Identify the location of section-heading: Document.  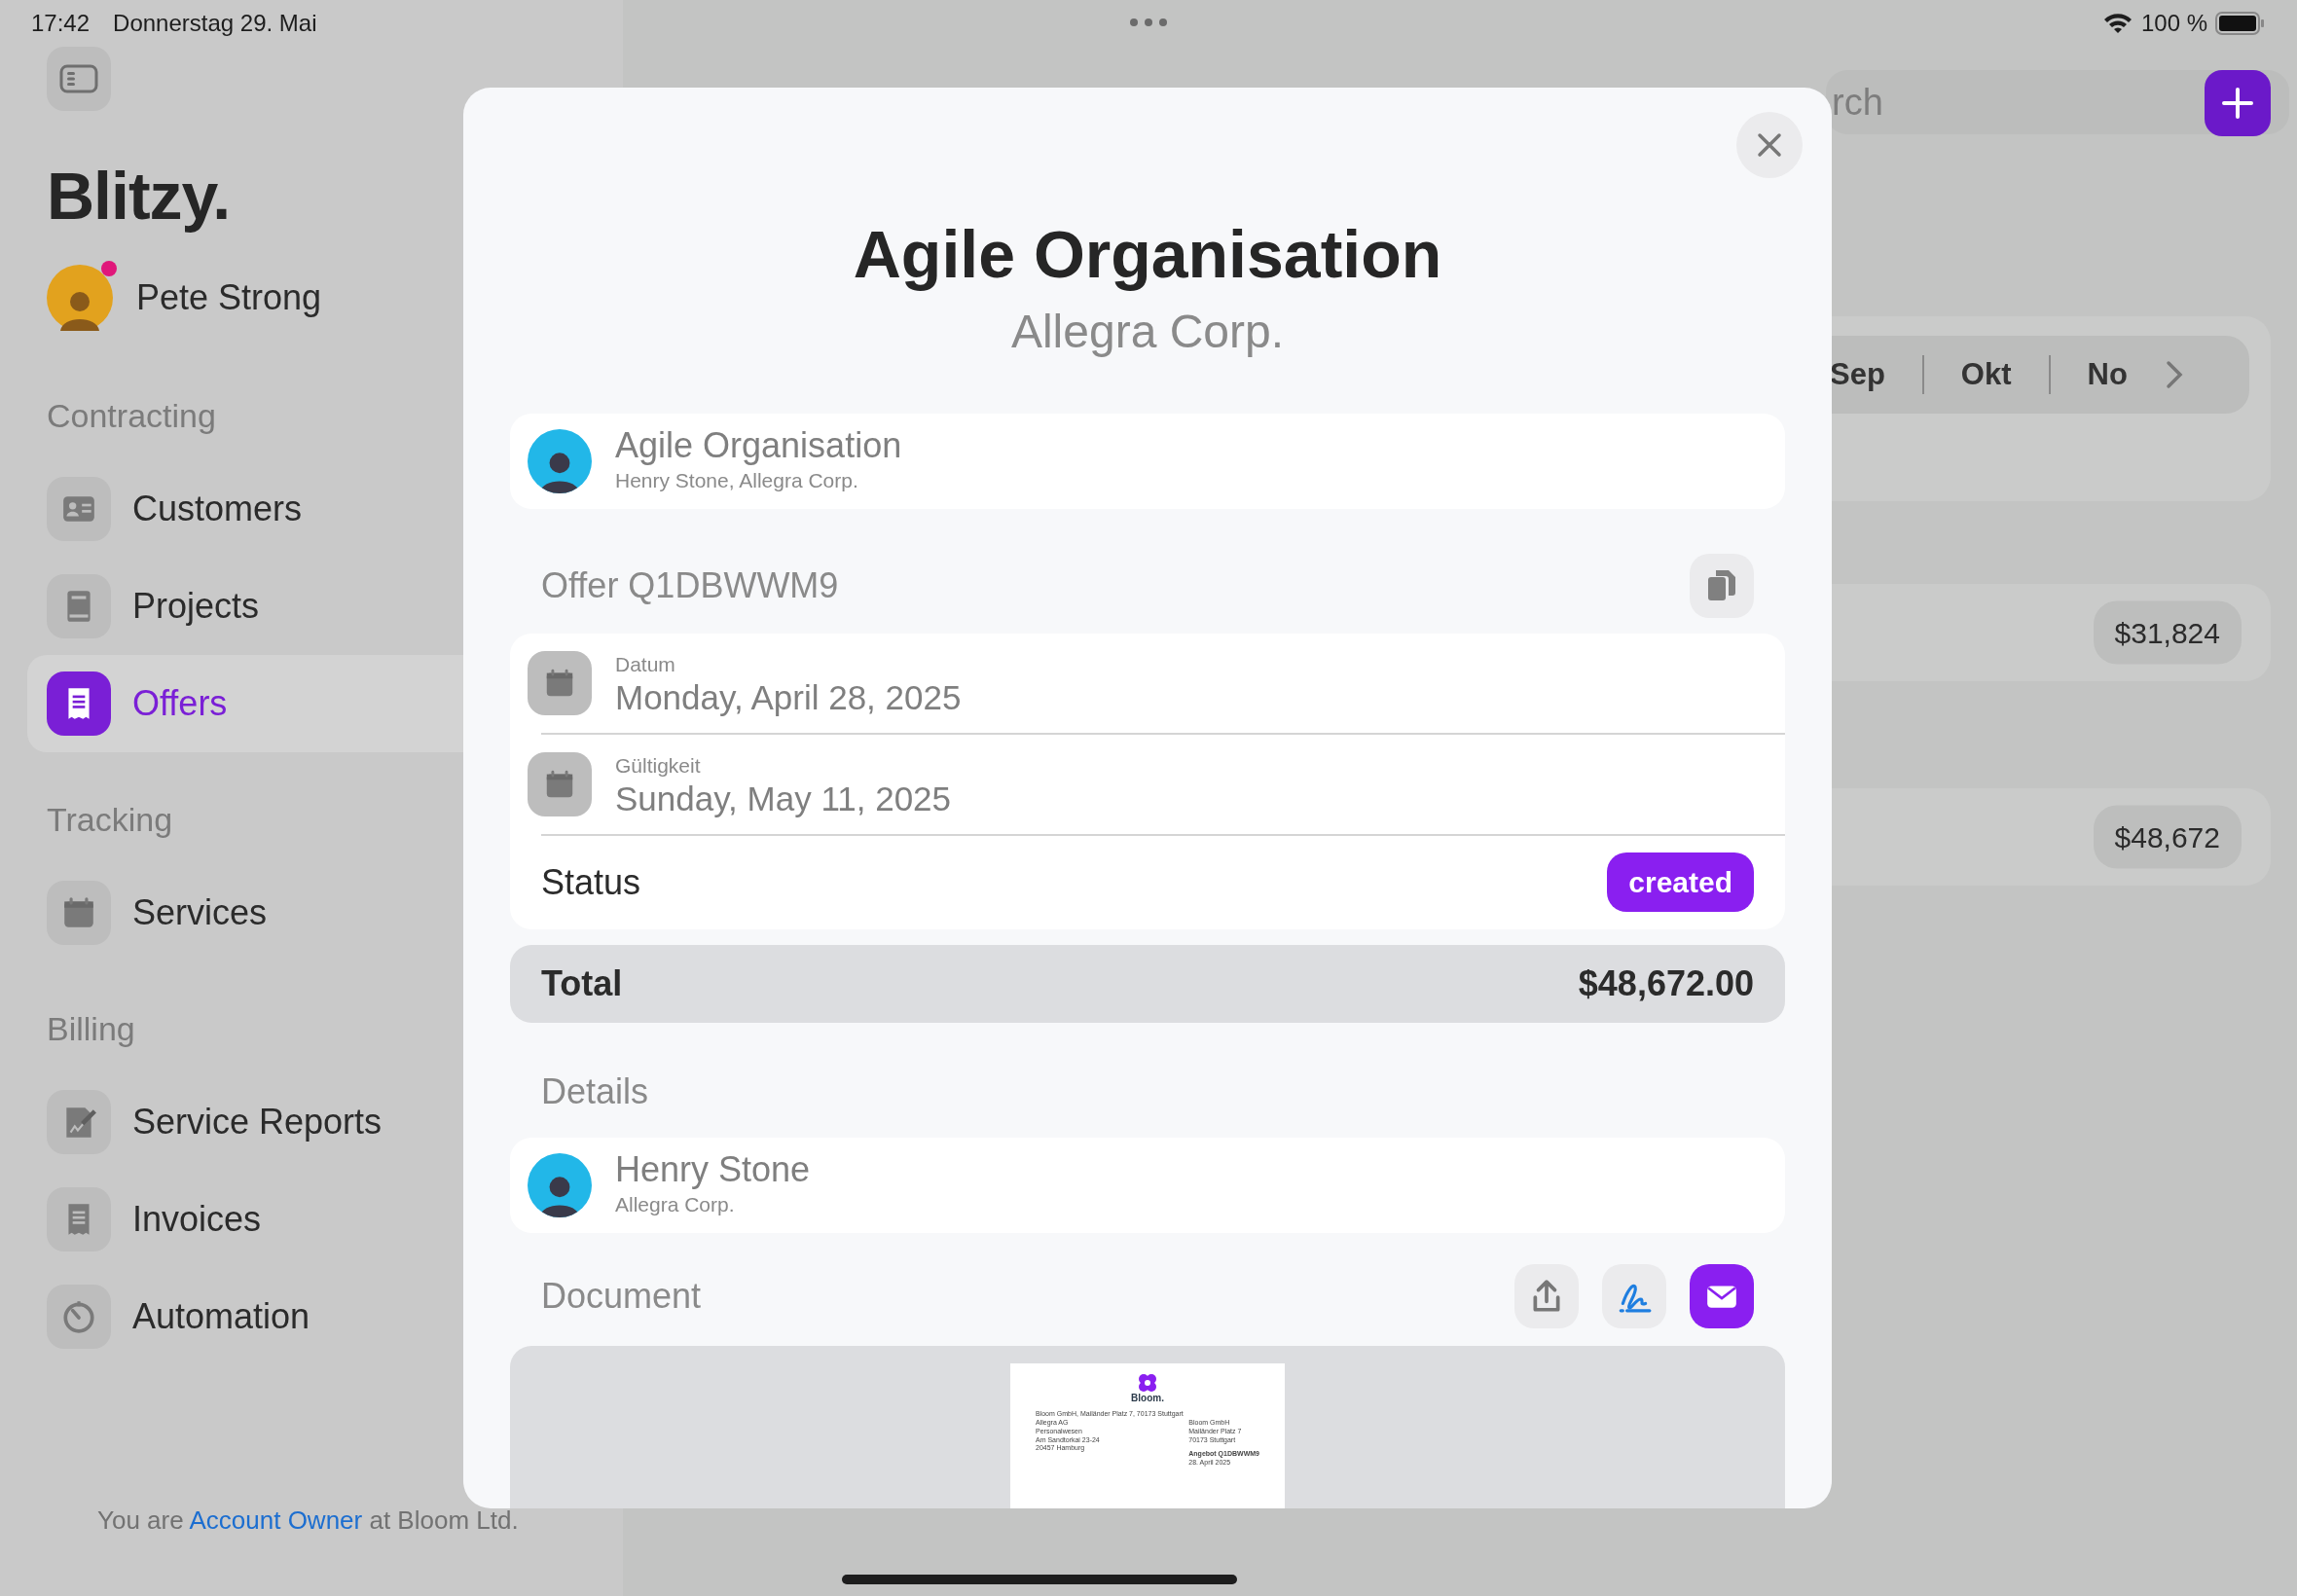
(621, 1296).